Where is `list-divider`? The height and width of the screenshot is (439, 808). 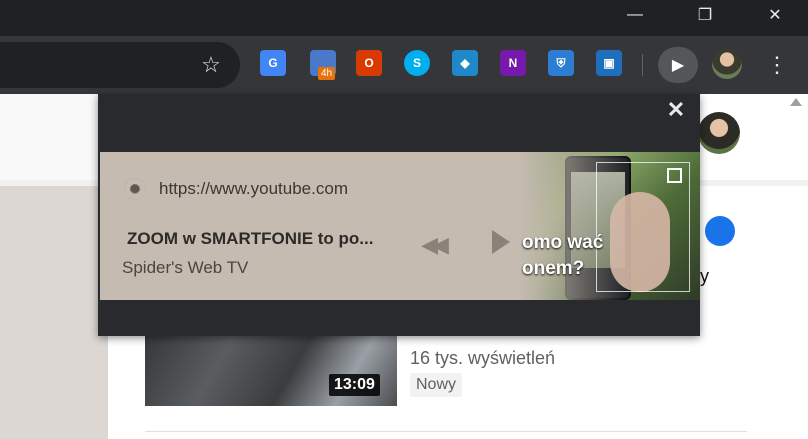
list-divider is located at coordinates (446, 431).